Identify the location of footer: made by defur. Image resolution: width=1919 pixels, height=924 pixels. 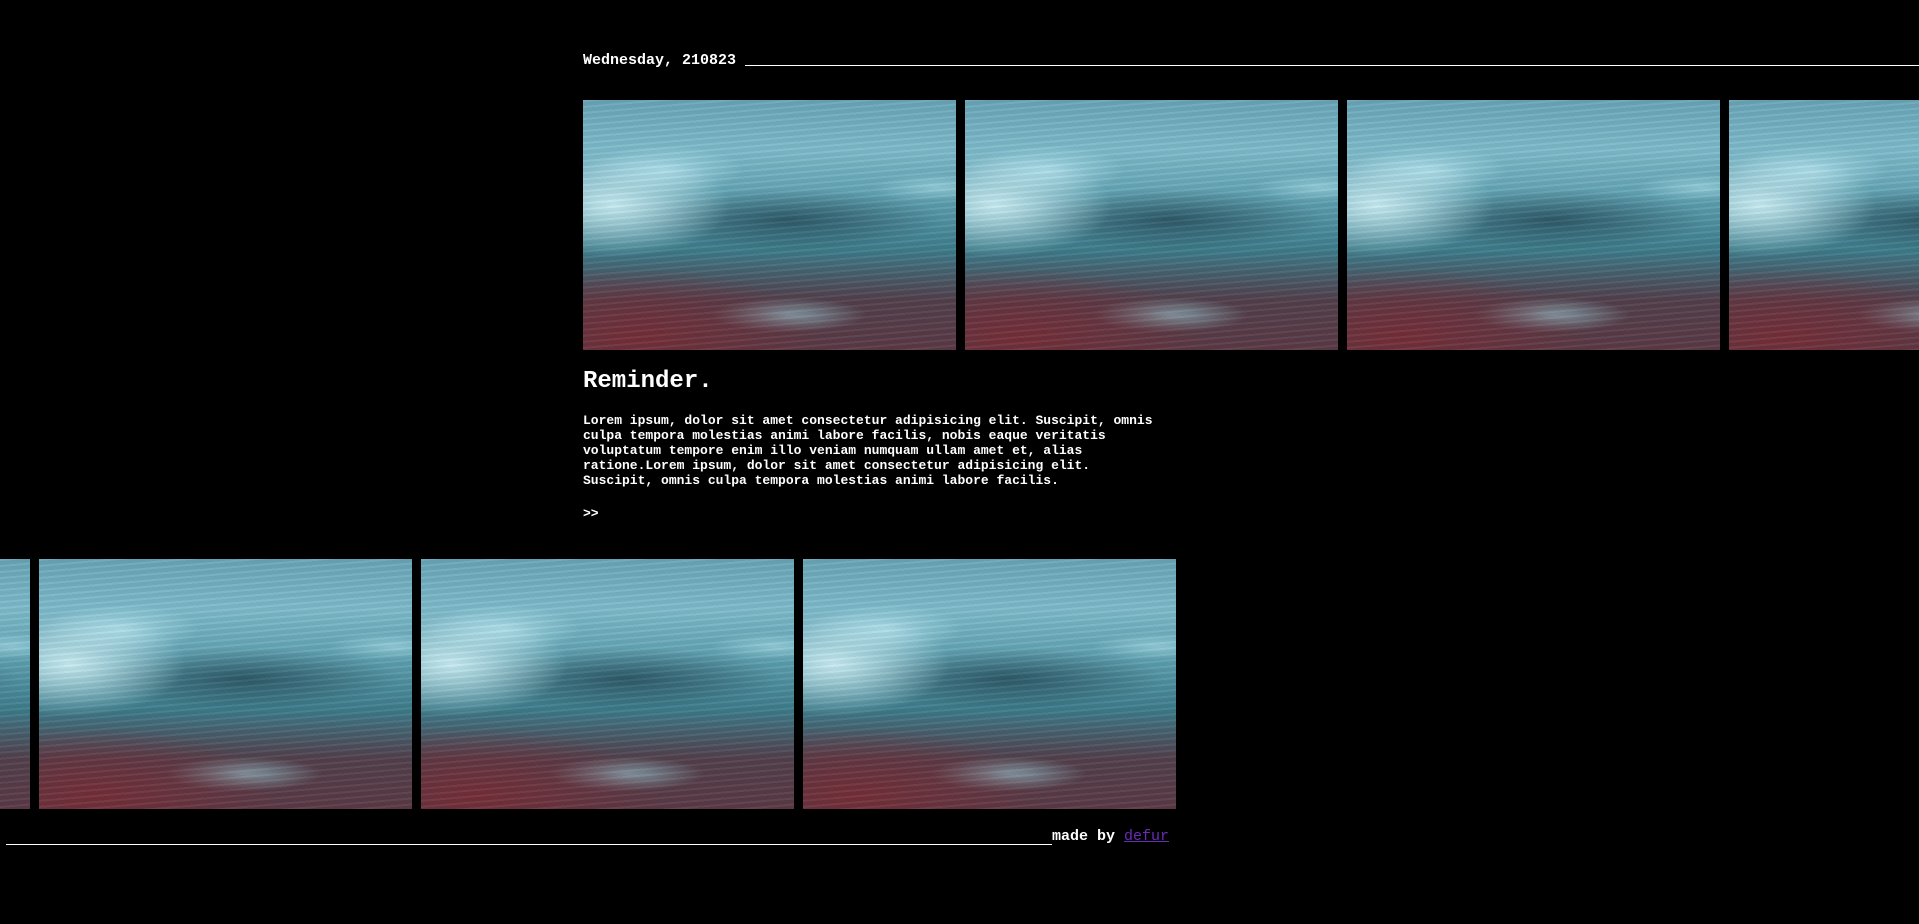
(587, 836).